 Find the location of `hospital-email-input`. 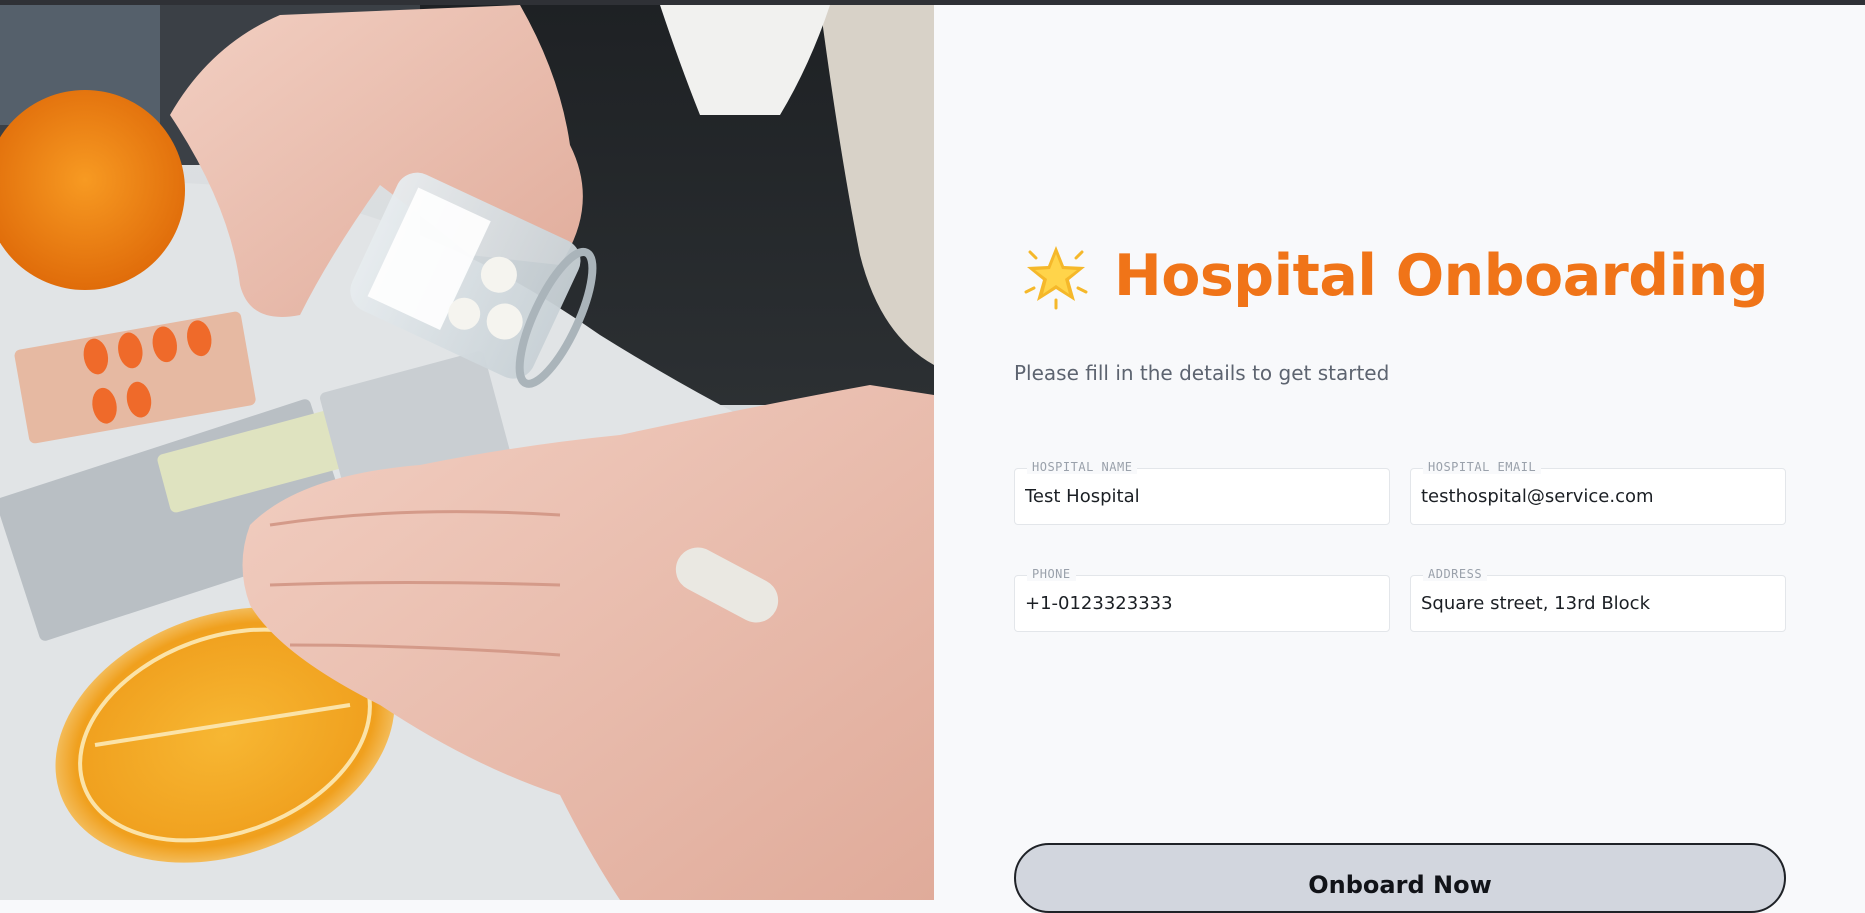

hospital-email-input is located at coordinates (1596, 496).